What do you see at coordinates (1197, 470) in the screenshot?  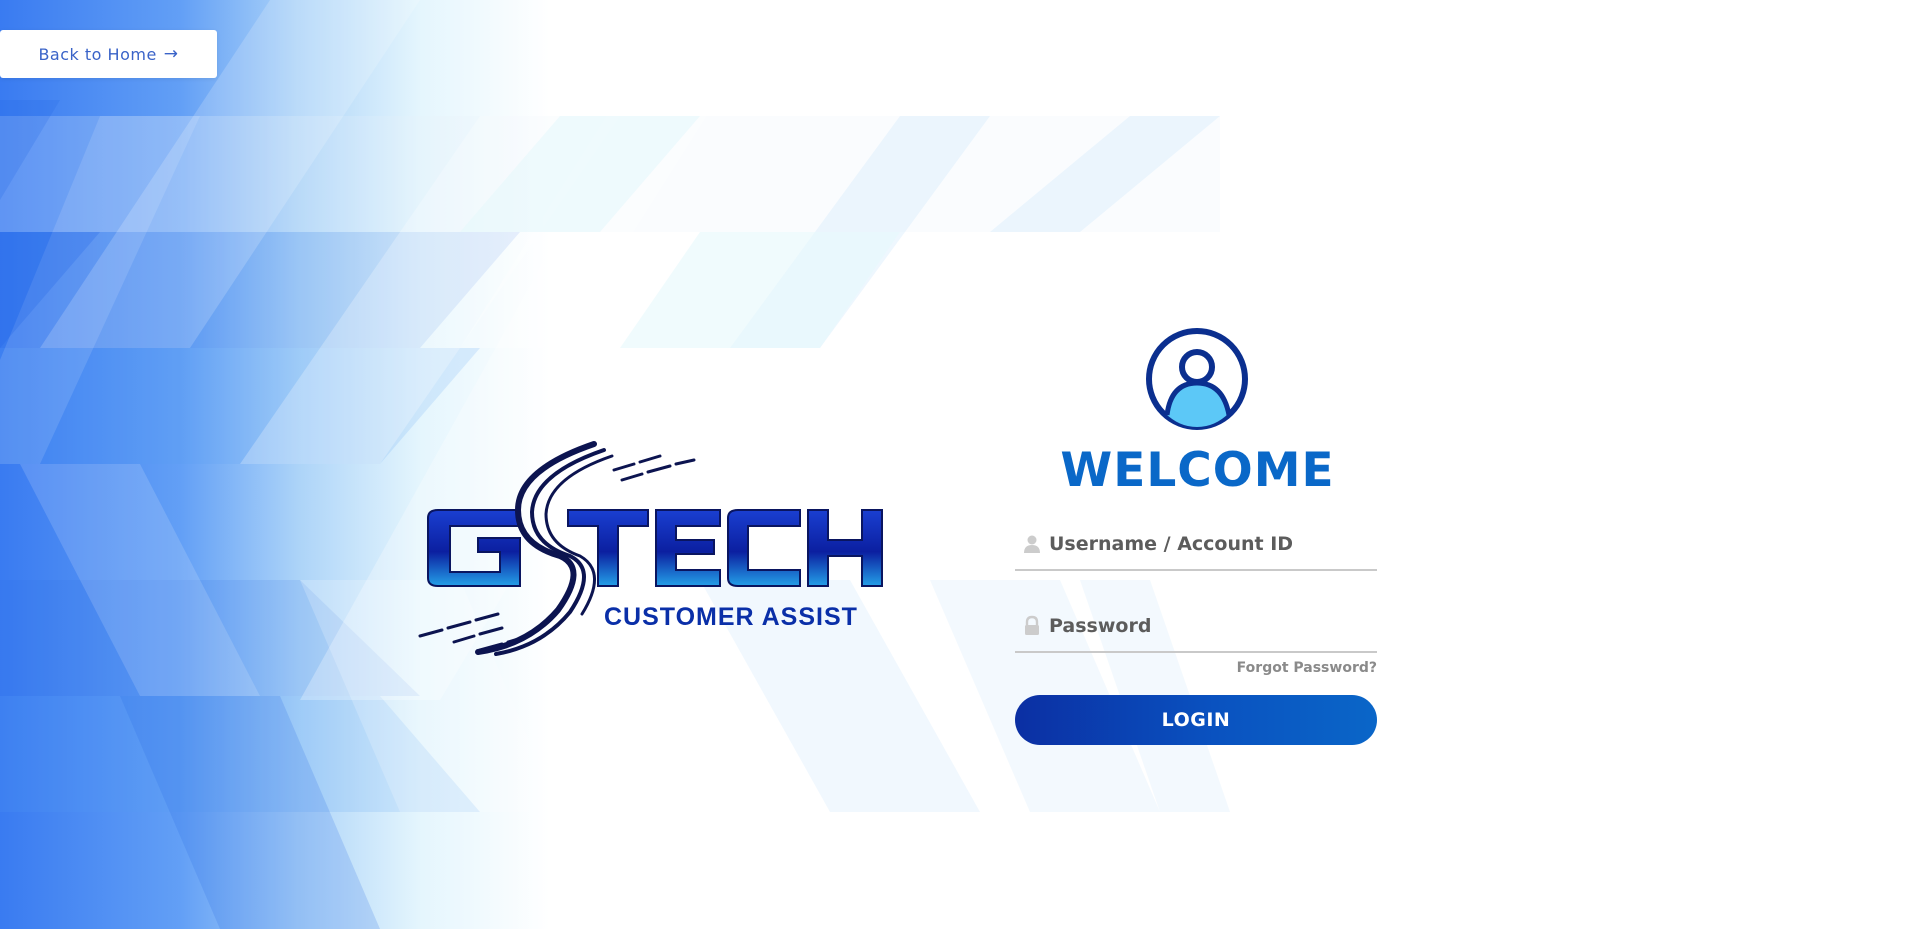 I see `welcome-heading: WELCOME` at bounding box center [1197, 470].